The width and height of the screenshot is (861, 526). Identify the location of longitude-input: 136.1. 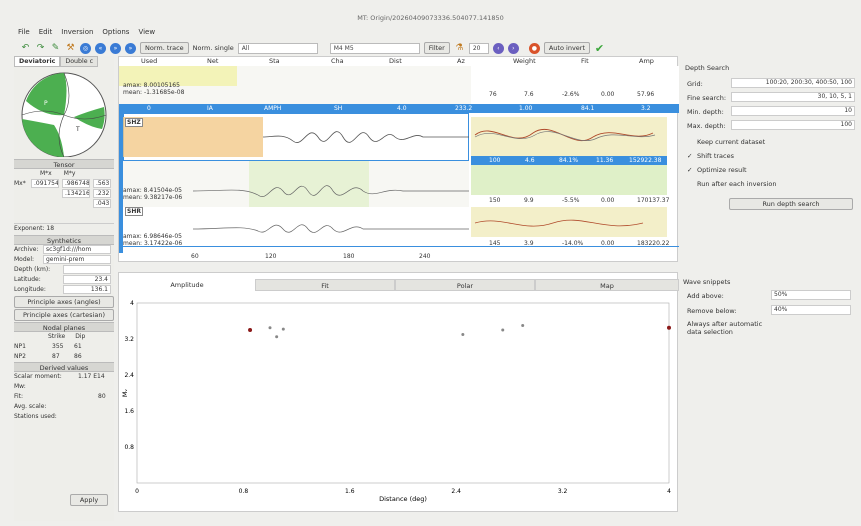
(87, 289).